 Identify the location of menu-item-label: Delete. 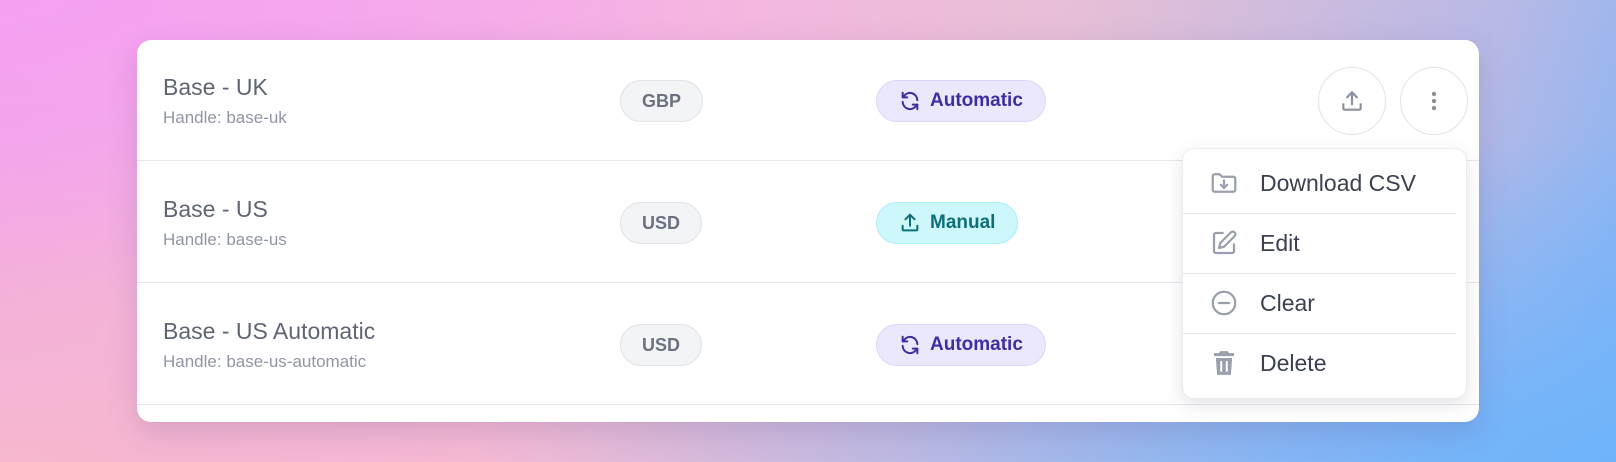
(1293, 362).